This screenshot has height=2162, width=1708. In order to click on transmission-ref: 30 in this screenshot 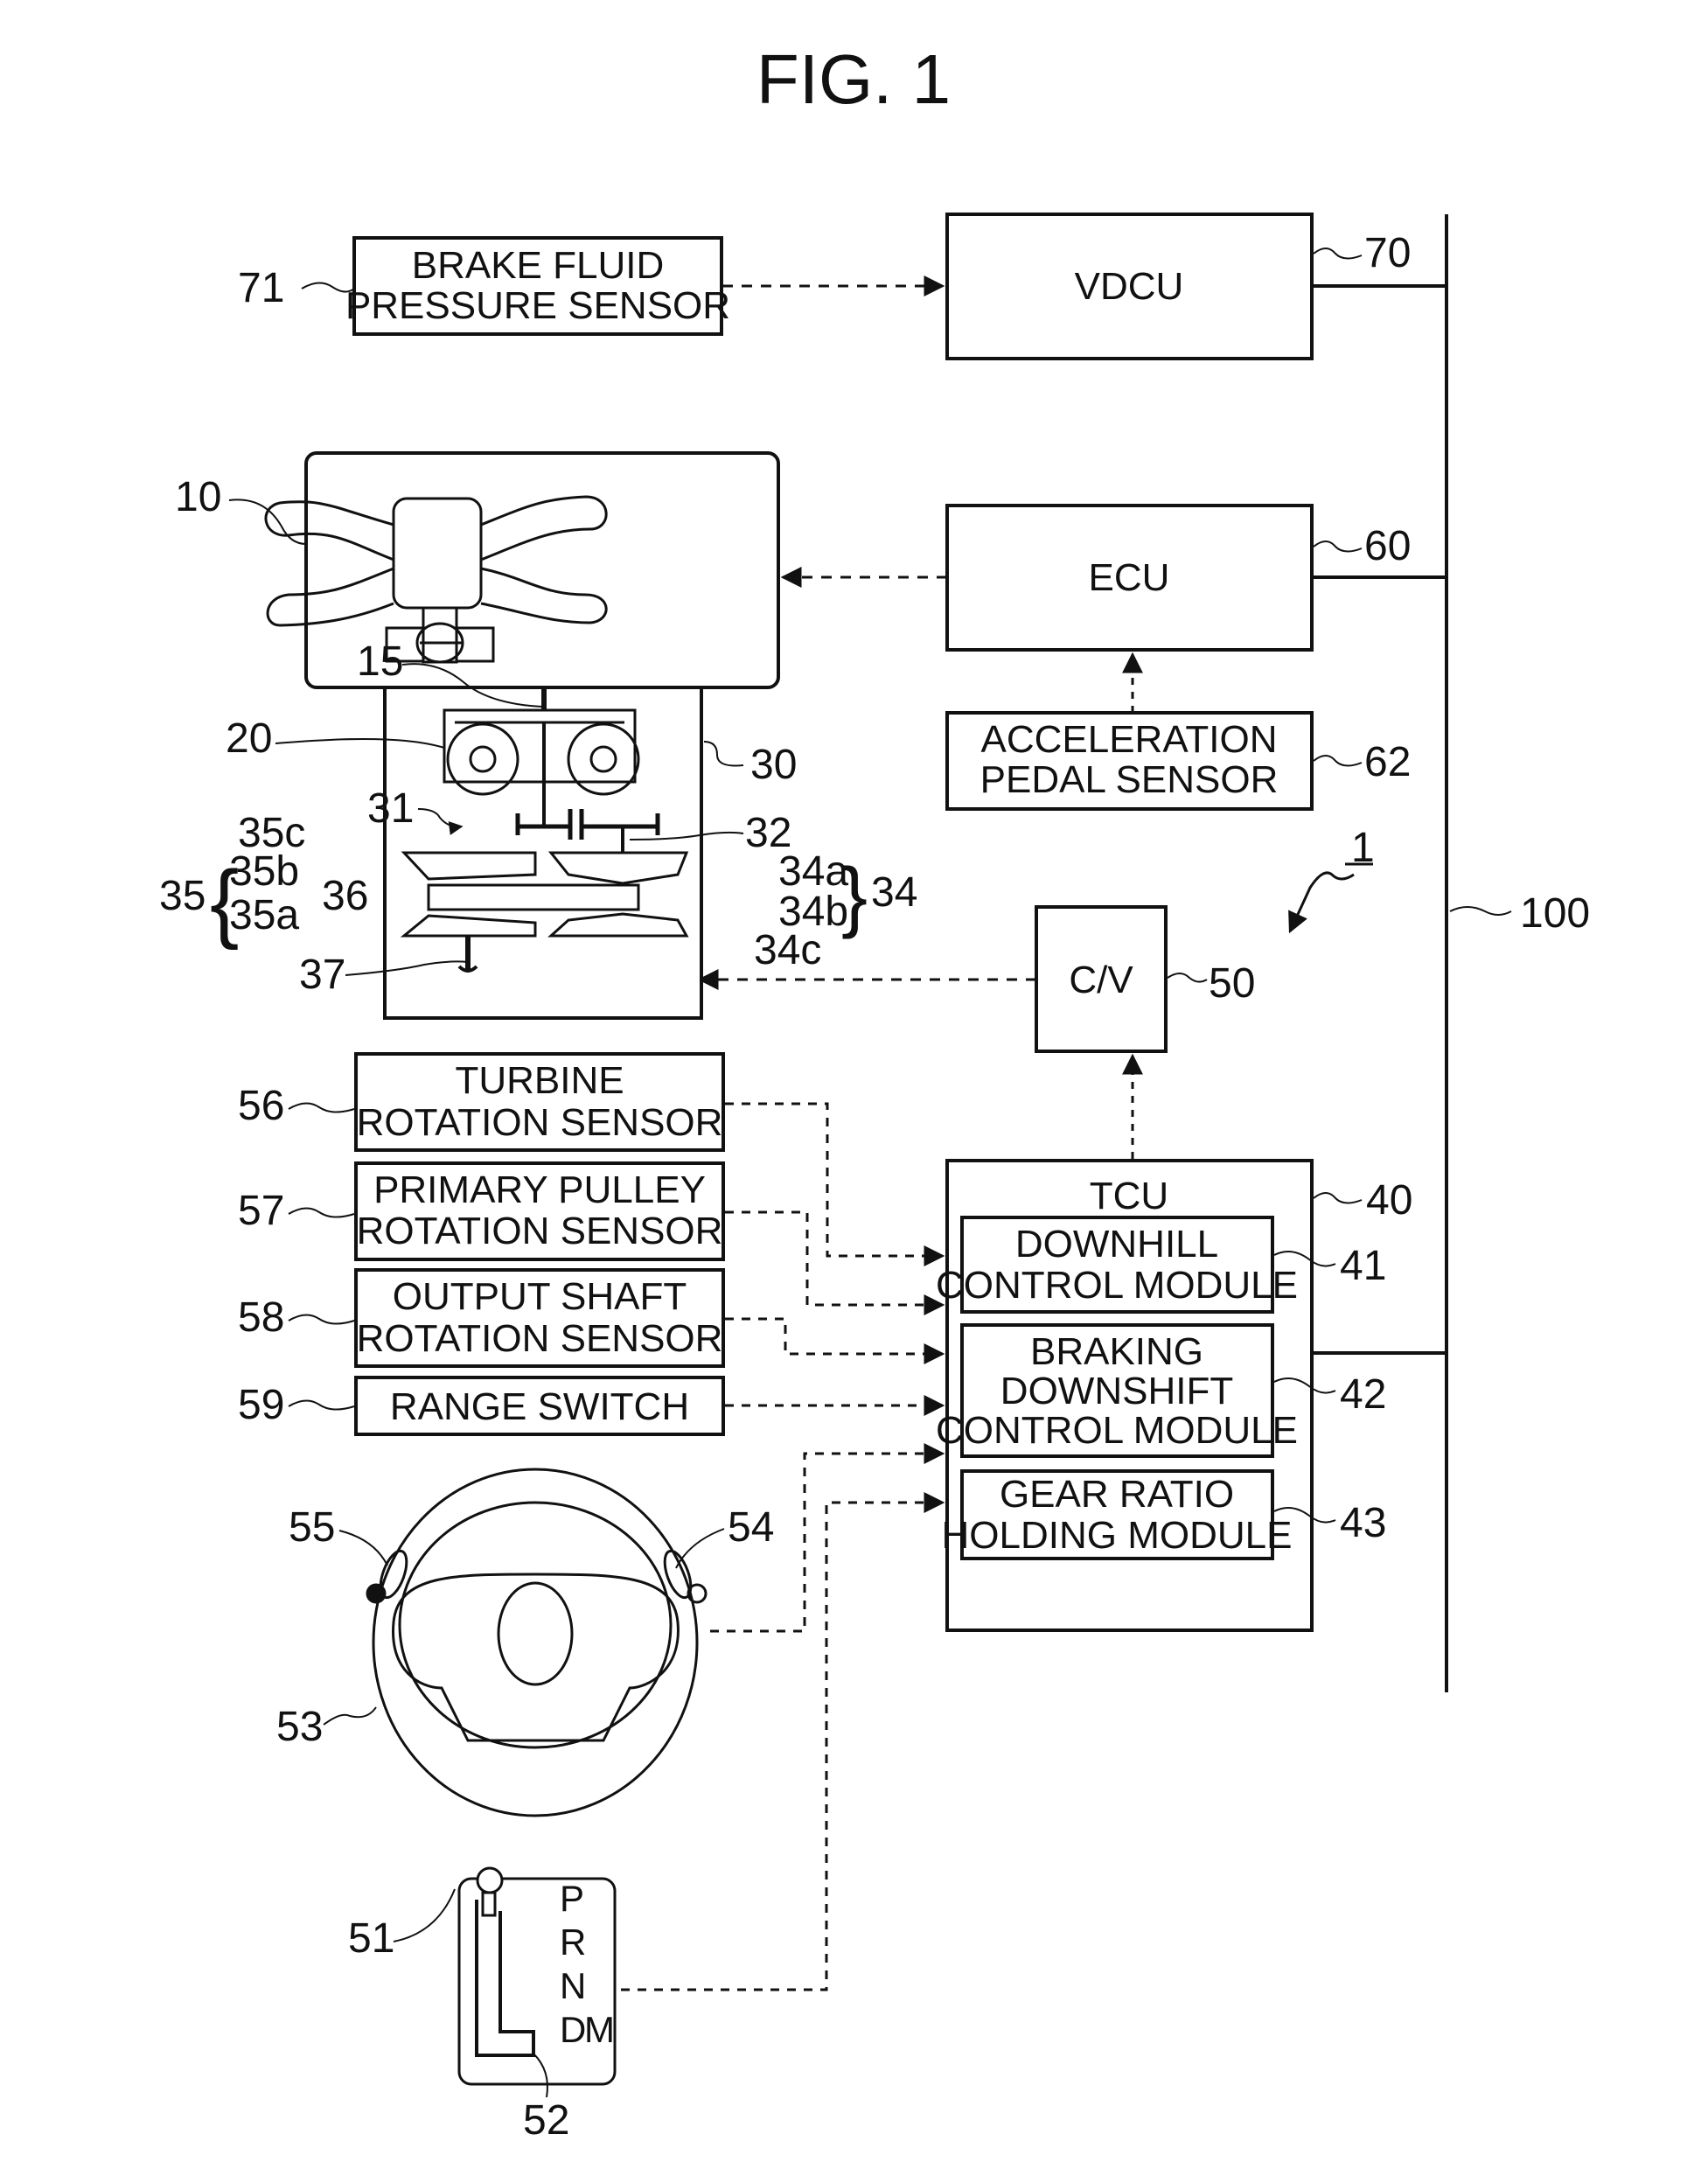, I will do `click(773, 765)`.